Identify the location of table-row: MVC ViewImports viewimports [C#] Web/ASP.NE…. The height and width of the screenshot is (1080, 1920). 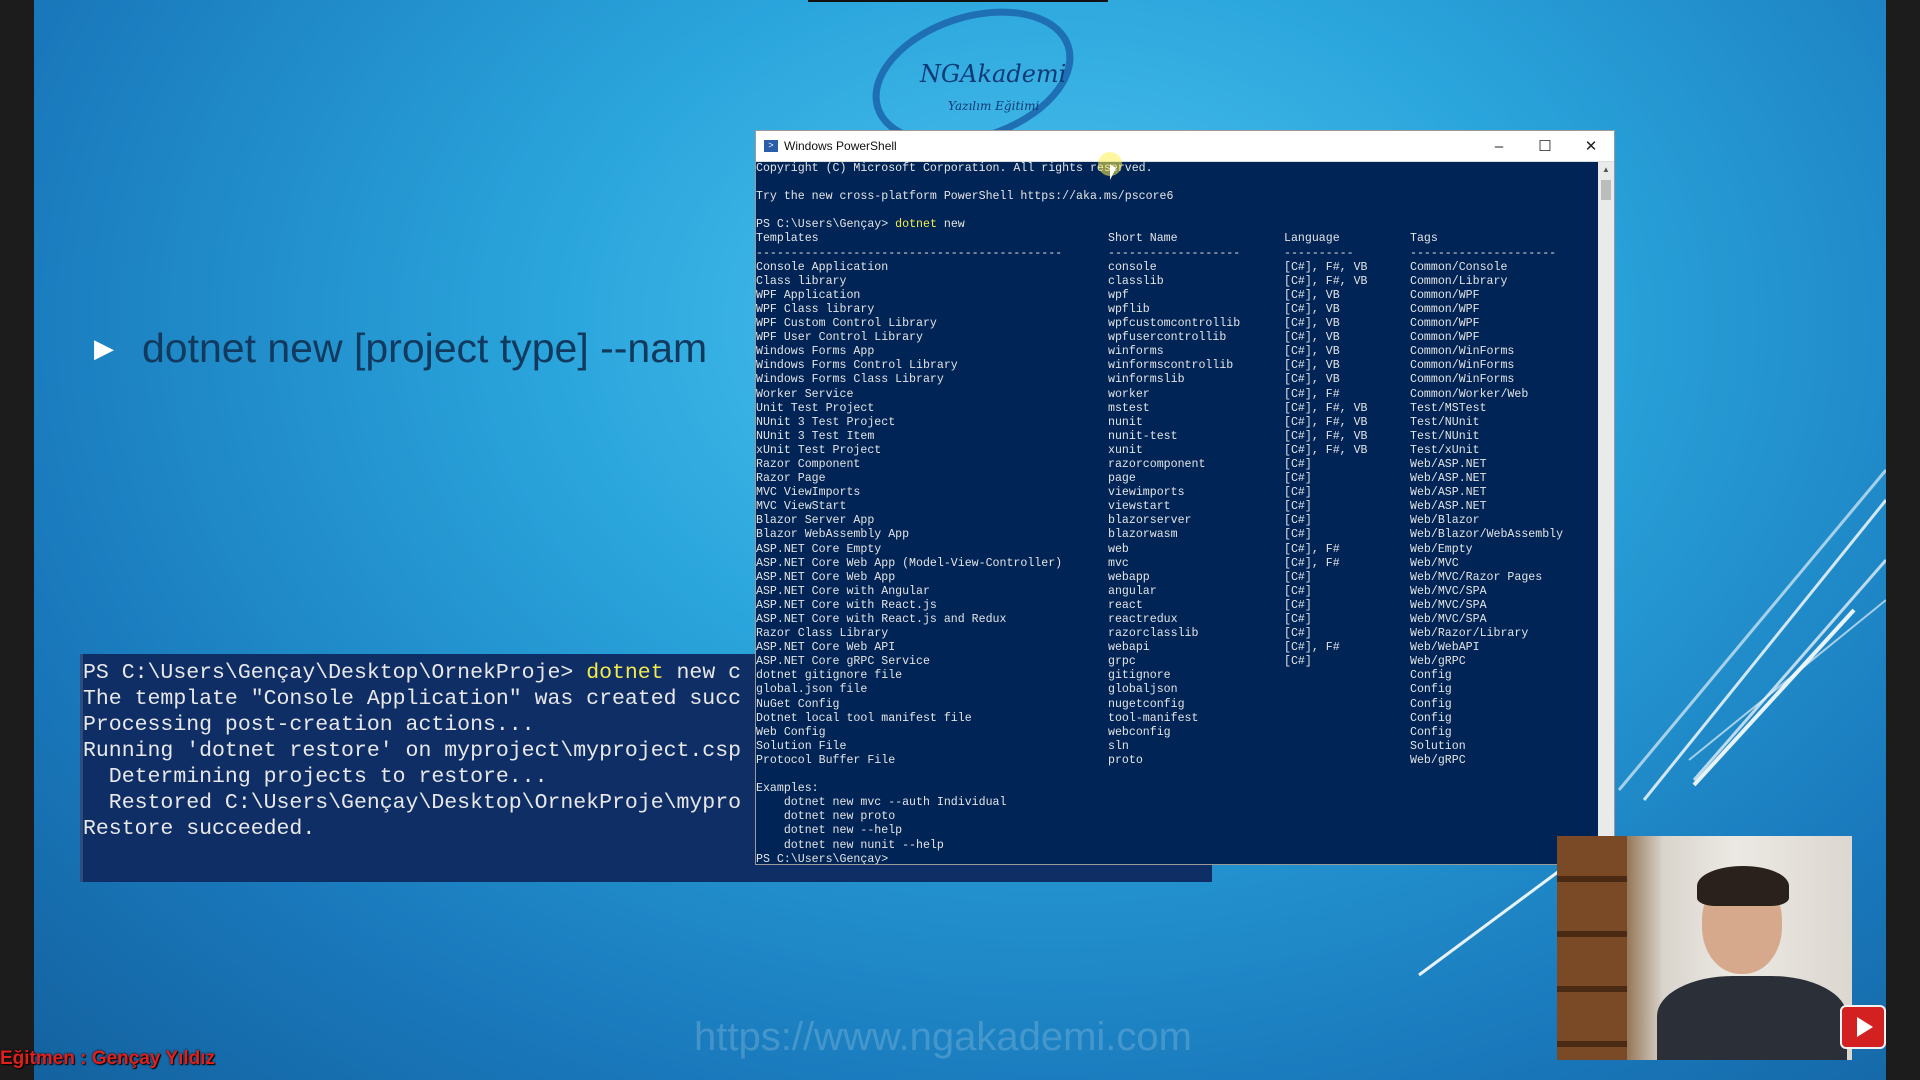
(1121, 493).